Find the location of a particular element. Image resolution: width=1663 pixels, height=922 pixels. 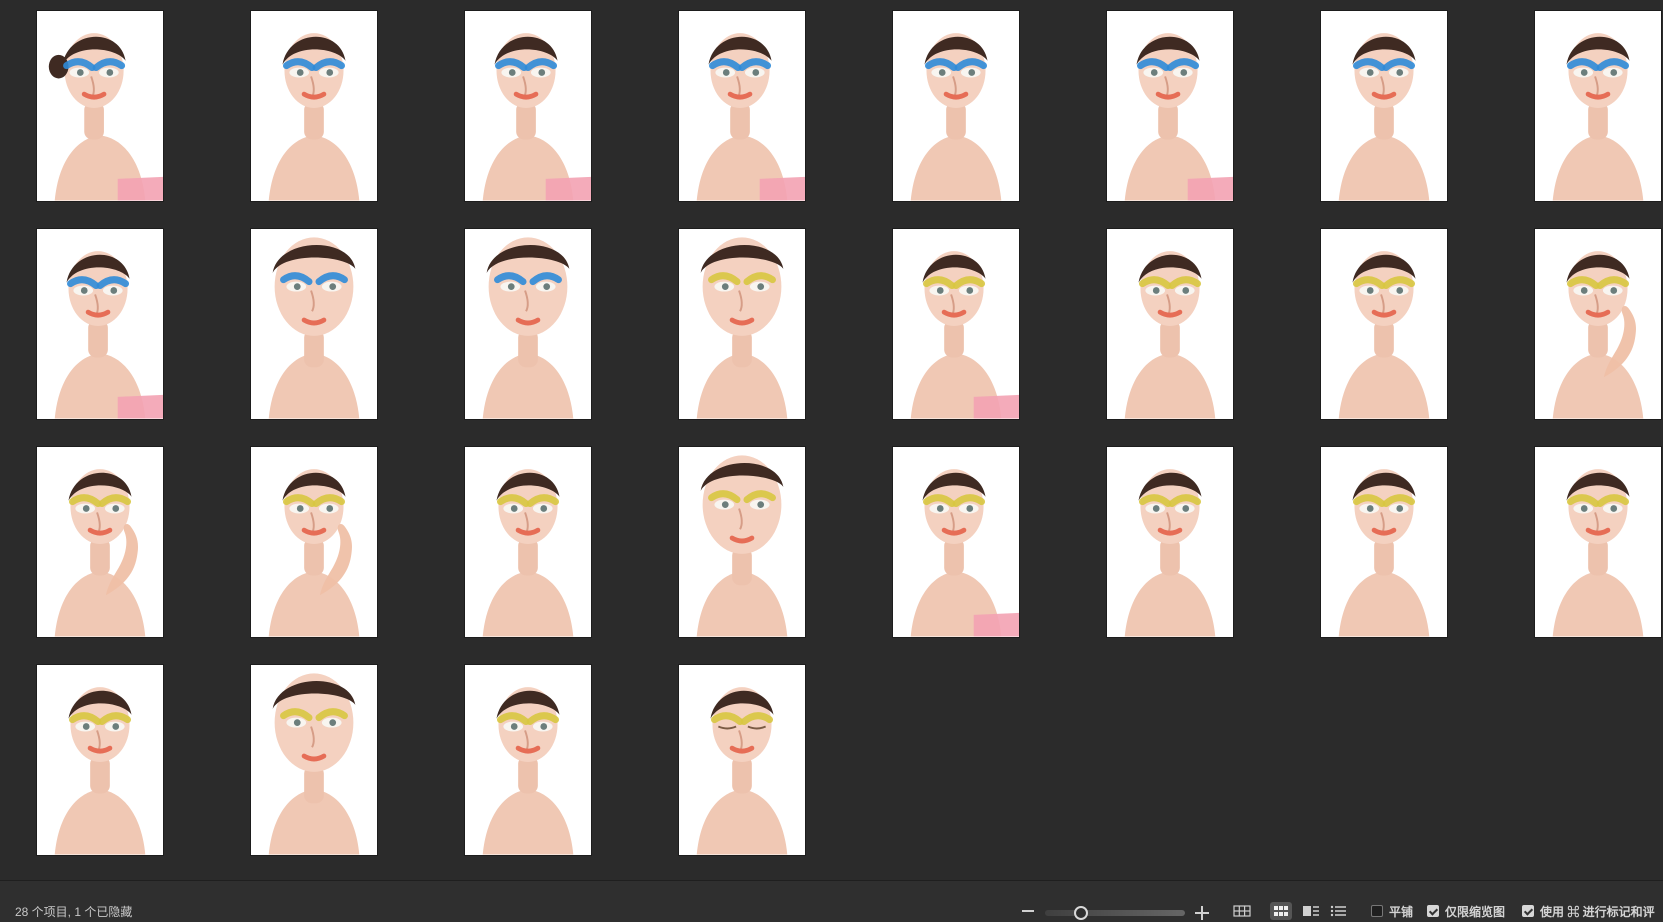

tile-label: 平铺 is located at coordinates (1401, 911).